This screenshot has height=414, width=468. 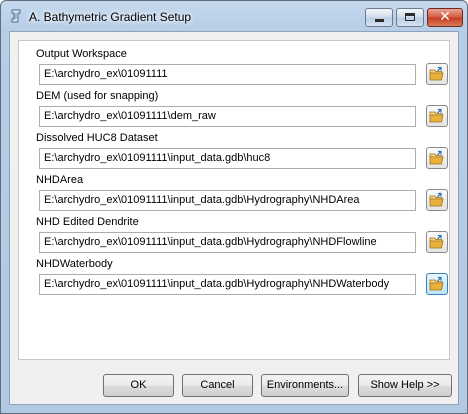 I want to click on nhdwaterbody-label: NHDWaterbody, so click(x=74, y=264).